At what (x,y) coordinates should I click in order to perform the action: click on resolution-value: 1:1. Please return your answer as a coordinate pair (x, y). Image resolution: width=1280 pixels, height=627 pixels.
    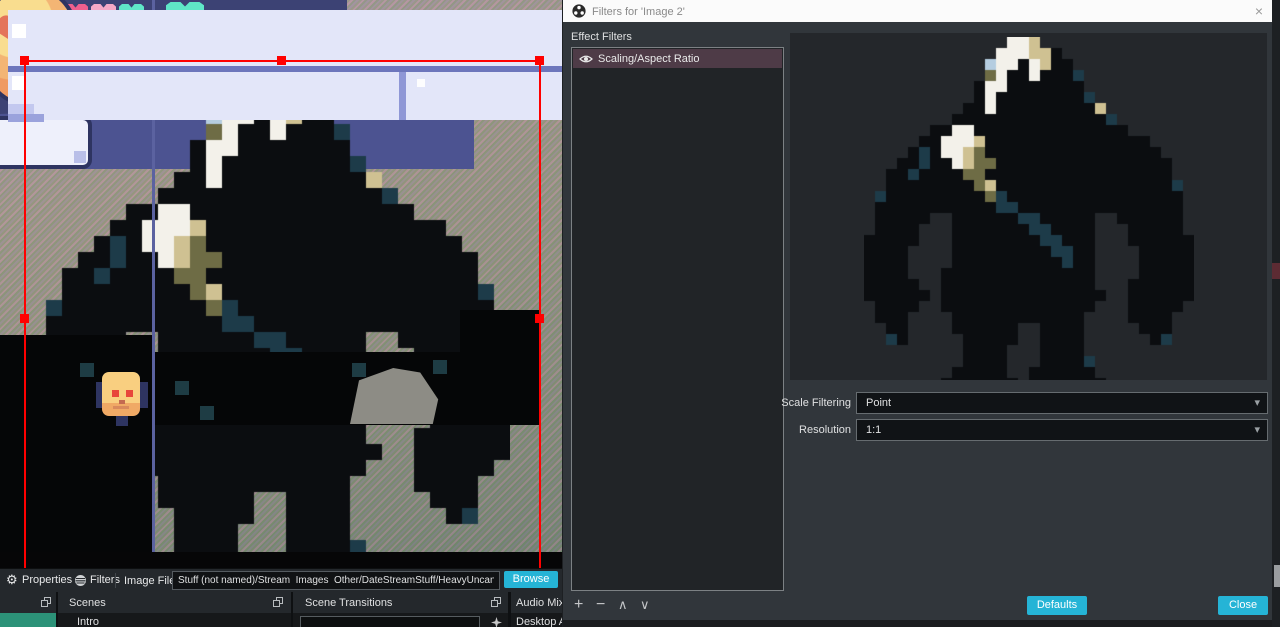
    Looking at the image, I should click on (874, 430).